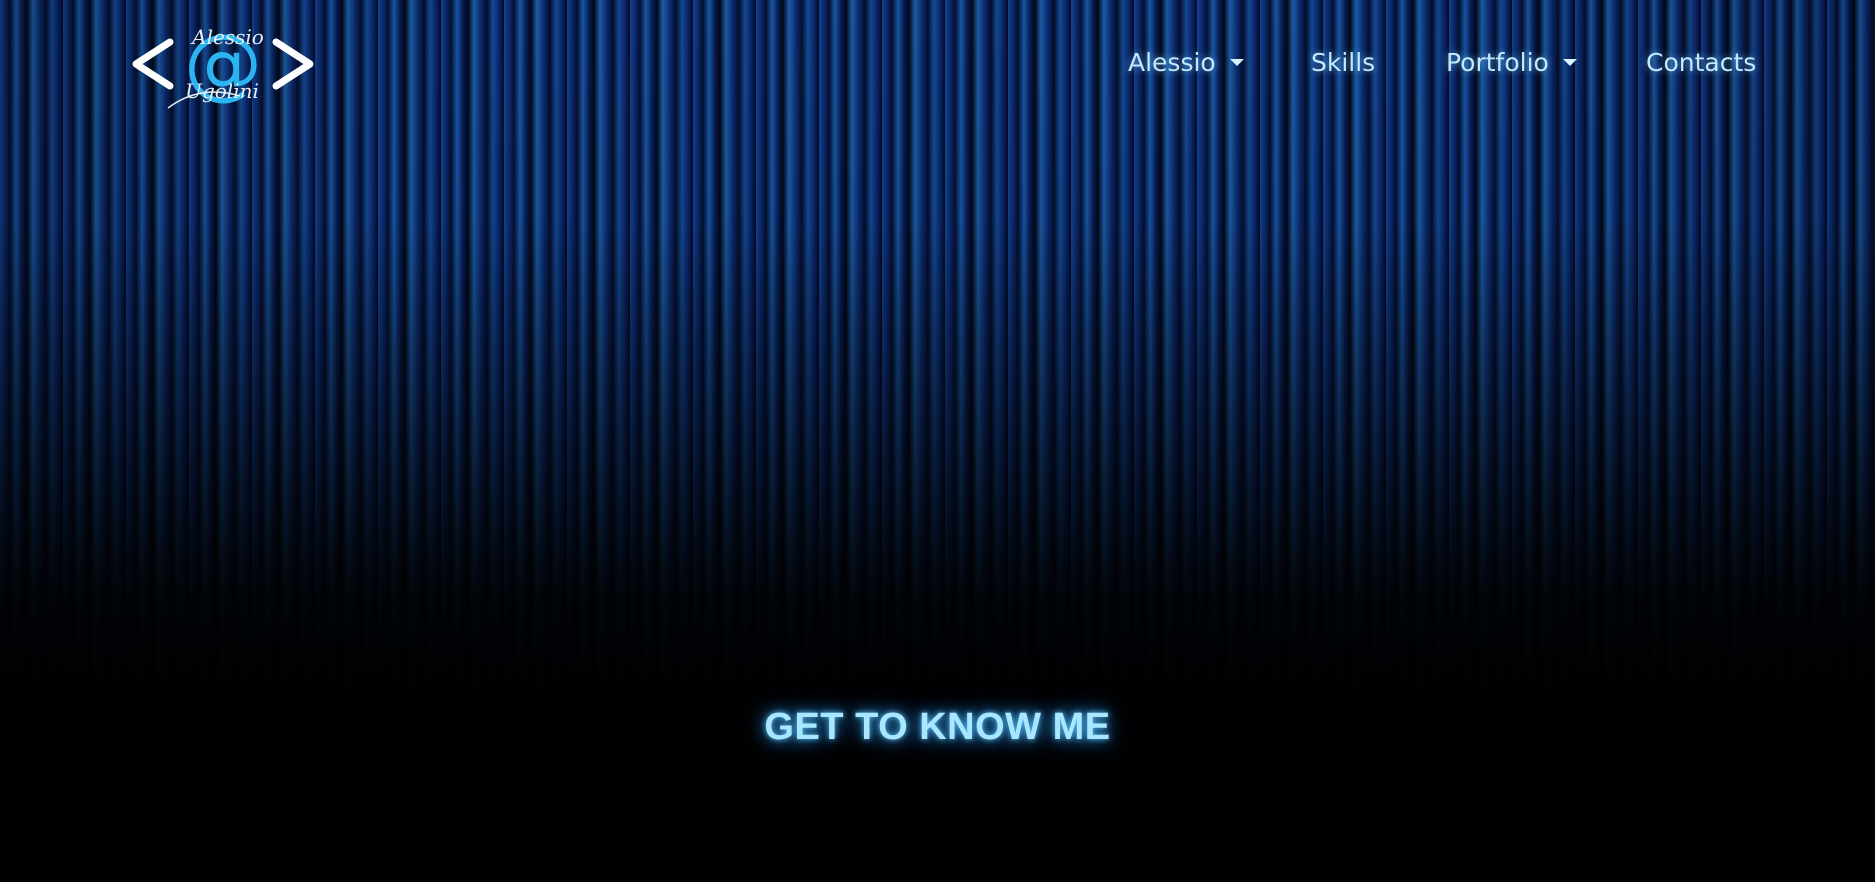  I want to click on nav-item-portfolio: Portfolio, so click(1511, 62).